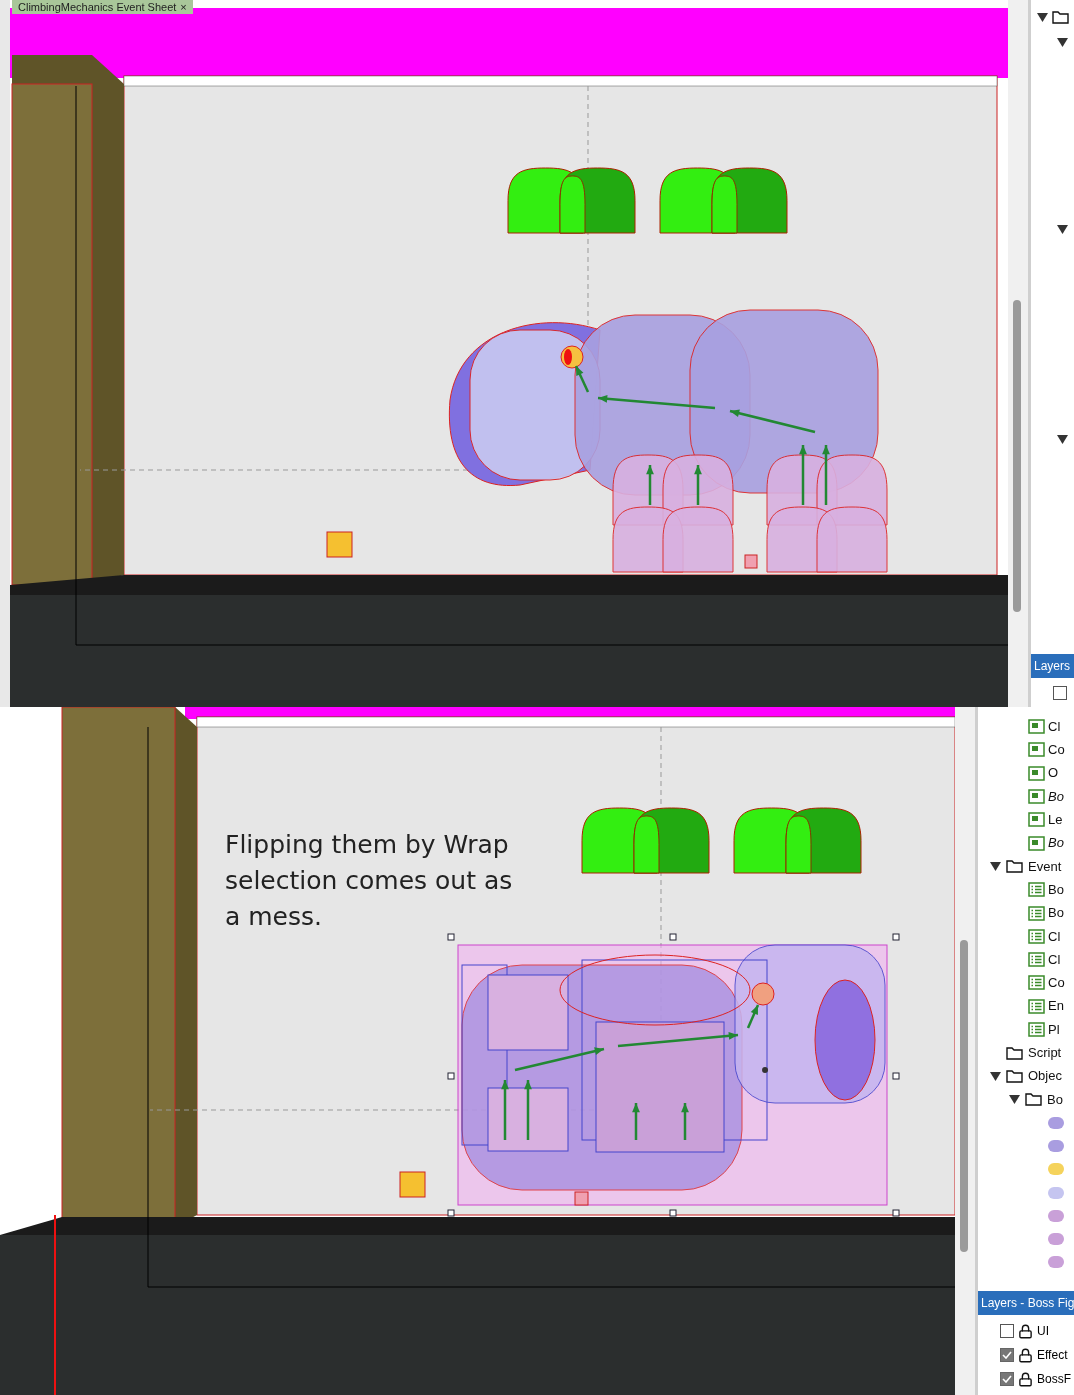 This screenshot has width=1074, height=1395. I want to click on layer-name: Effect, so click(1052, 1355).